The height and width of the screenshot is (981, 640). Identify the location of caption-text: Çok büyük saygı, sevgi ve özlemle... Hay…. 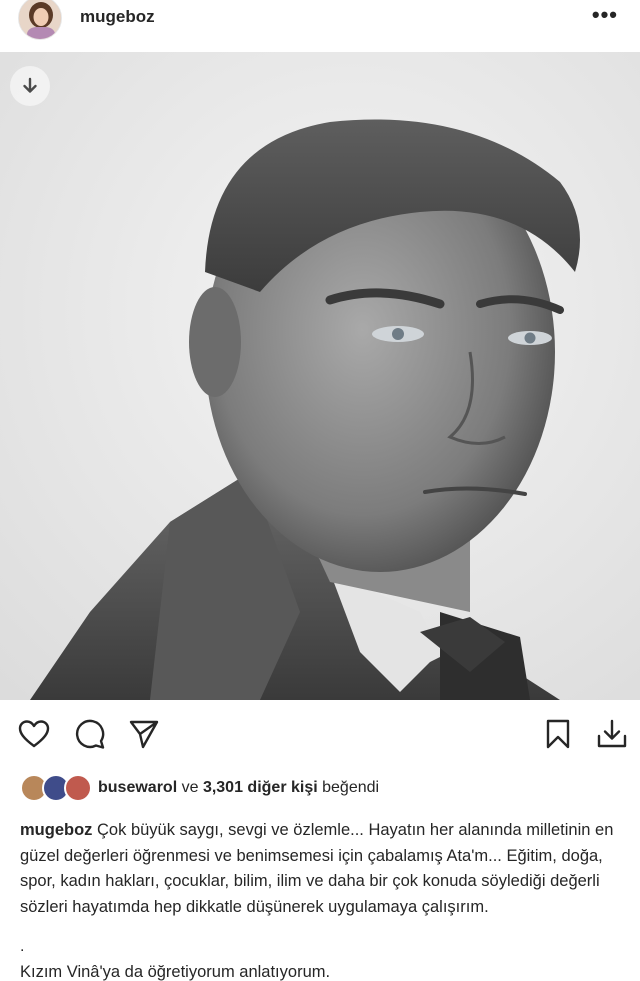
(317, 868).